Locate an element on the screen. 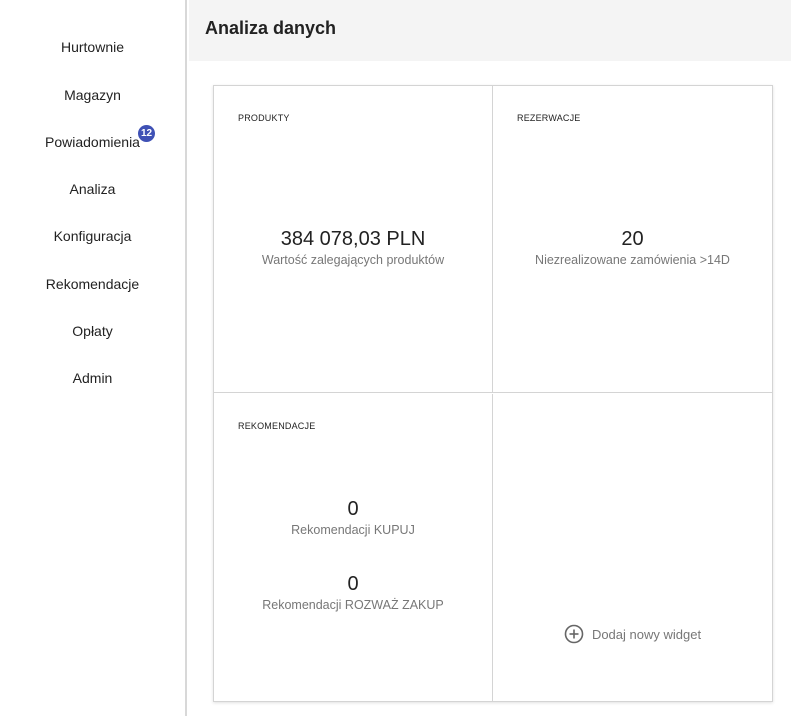 This screenshot has height=716, width=791. page-header: Analiza danych is located at coordinates (490, 30).